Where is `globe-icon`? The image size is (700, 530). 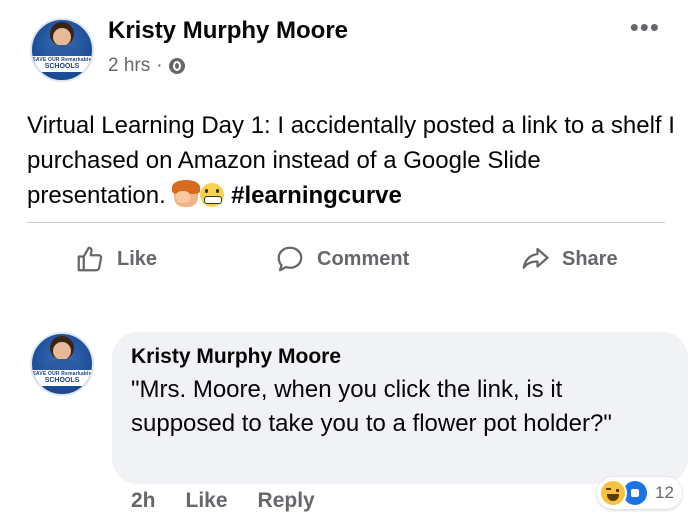
globe-icon is located at coordinates (176, 66).